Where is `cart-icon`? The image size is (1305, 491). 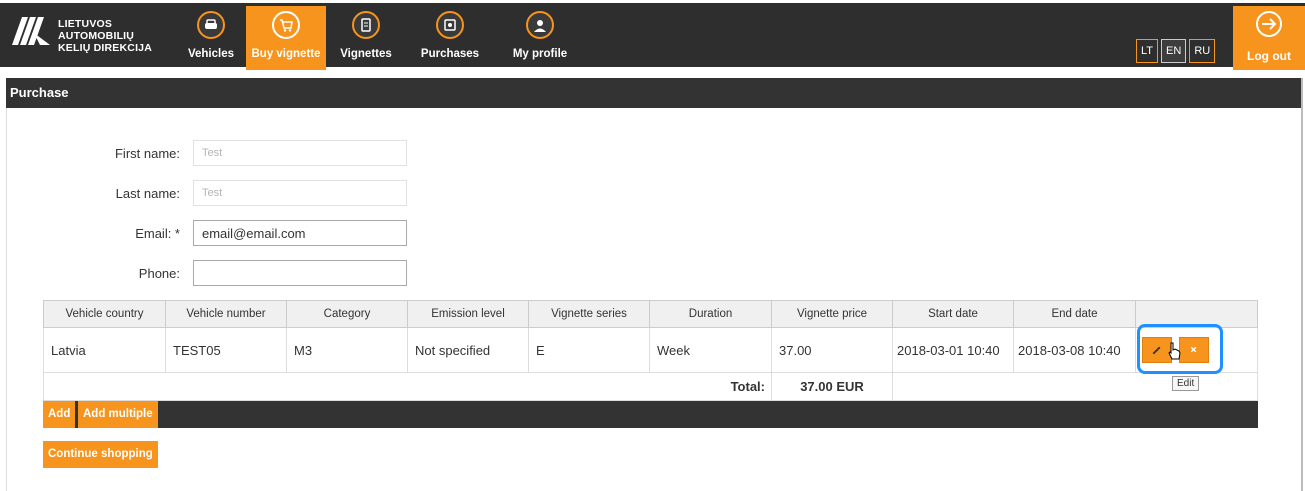 cart-icon is located at coordinates (286, 25).